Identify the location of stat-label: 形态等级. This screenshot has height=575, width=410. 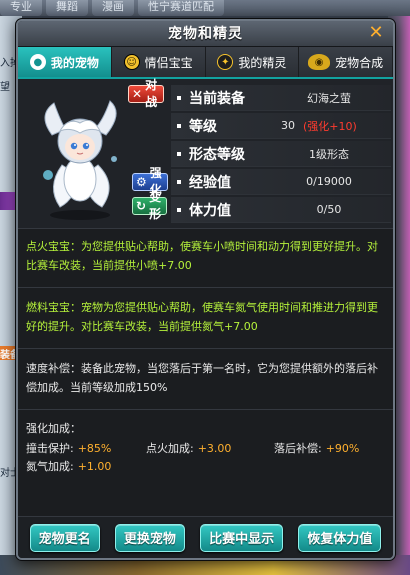
(217, 154).